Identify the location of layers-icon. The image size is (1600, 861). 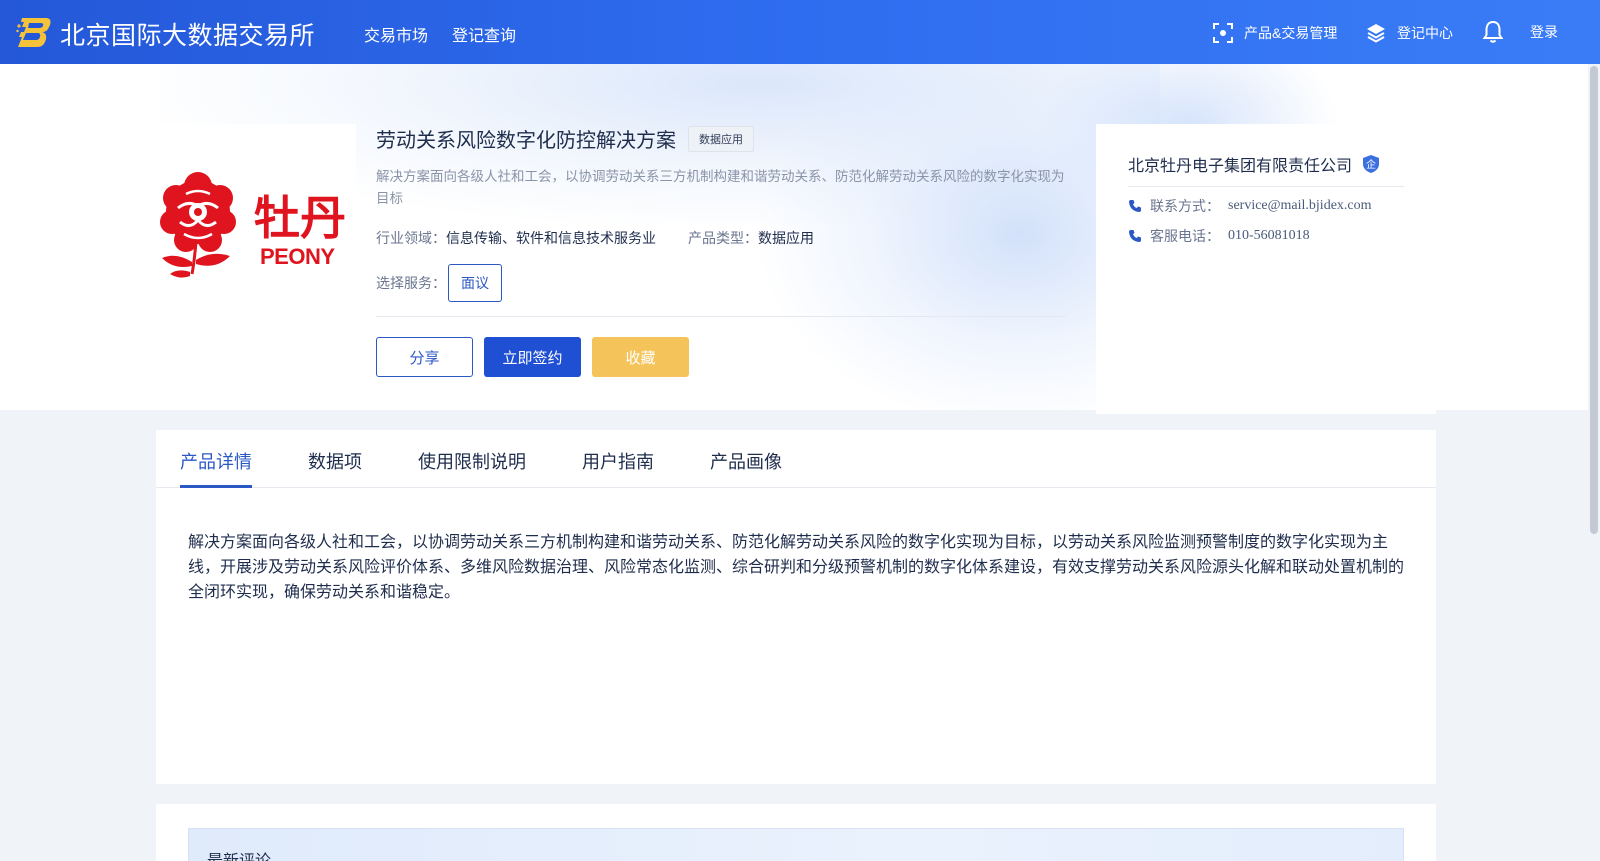
(1376, 33).